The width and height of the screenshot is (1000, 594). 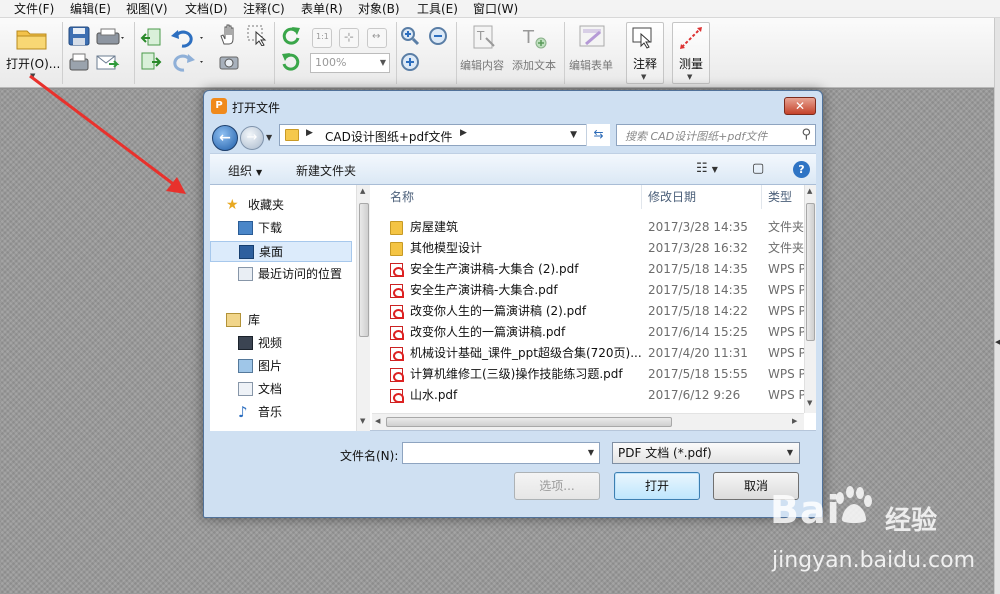 I want to click on nav-pane-scrollbar: ▲ ▼, so click(x=363, y=308).